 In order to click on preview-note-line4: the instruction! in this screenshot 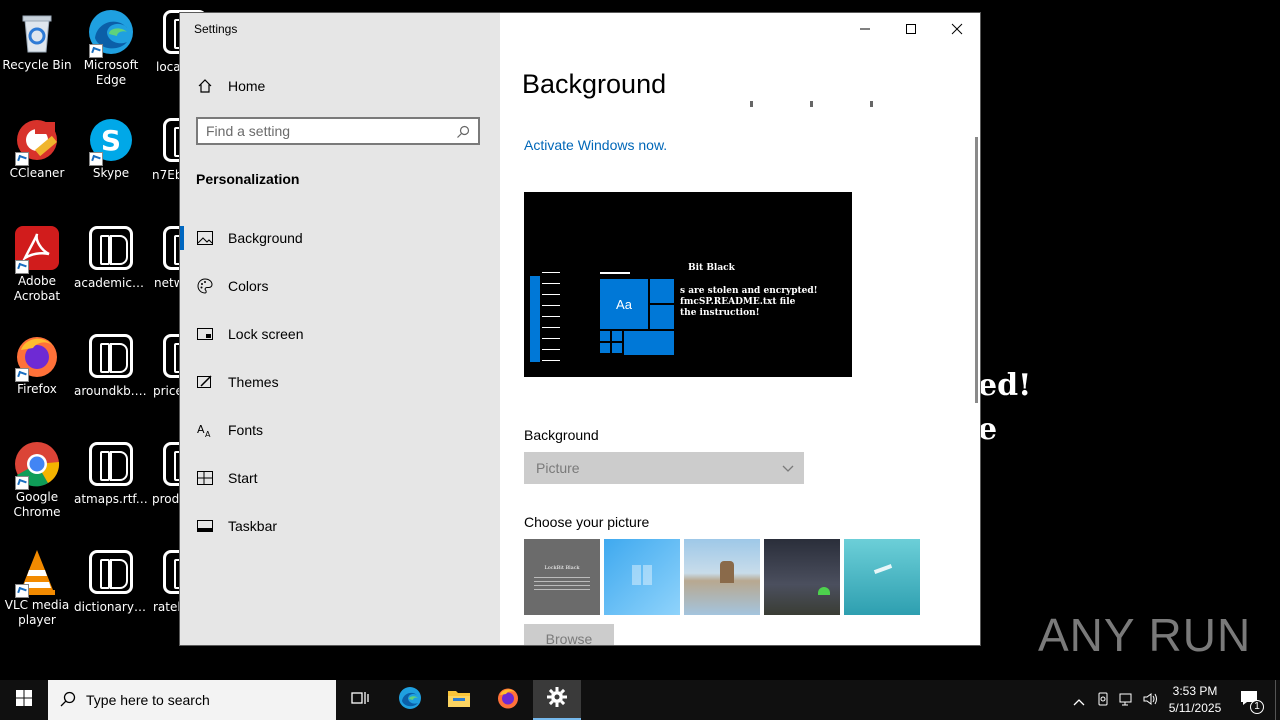, I will do `click(720, 313)`.